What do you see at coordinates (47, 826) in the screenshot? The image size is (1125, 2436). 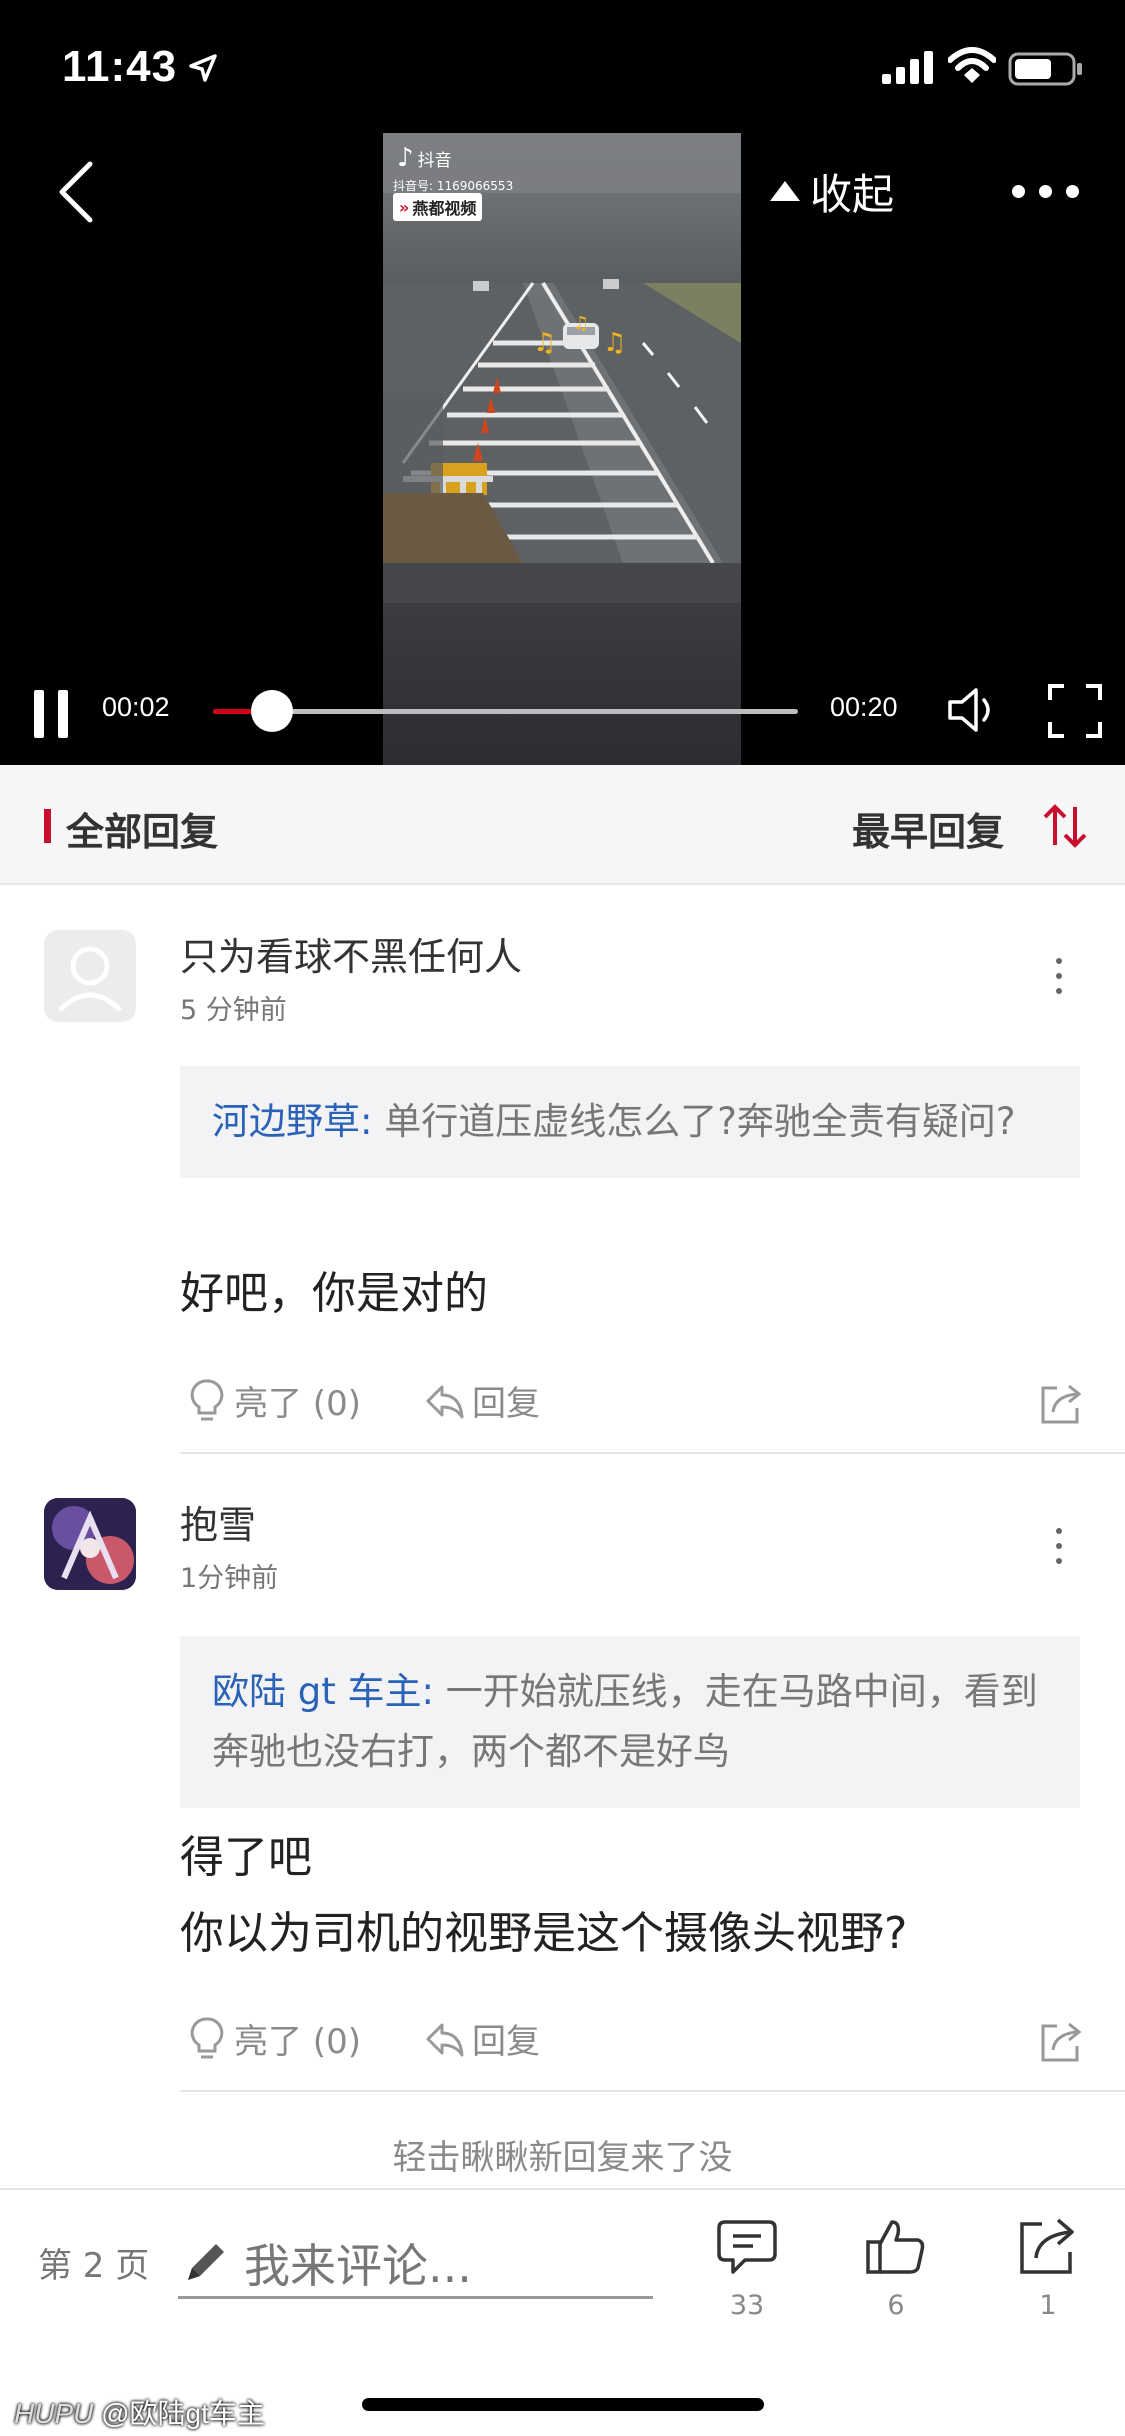 I see `section-accent-bar` at bounding box center [47, 826].